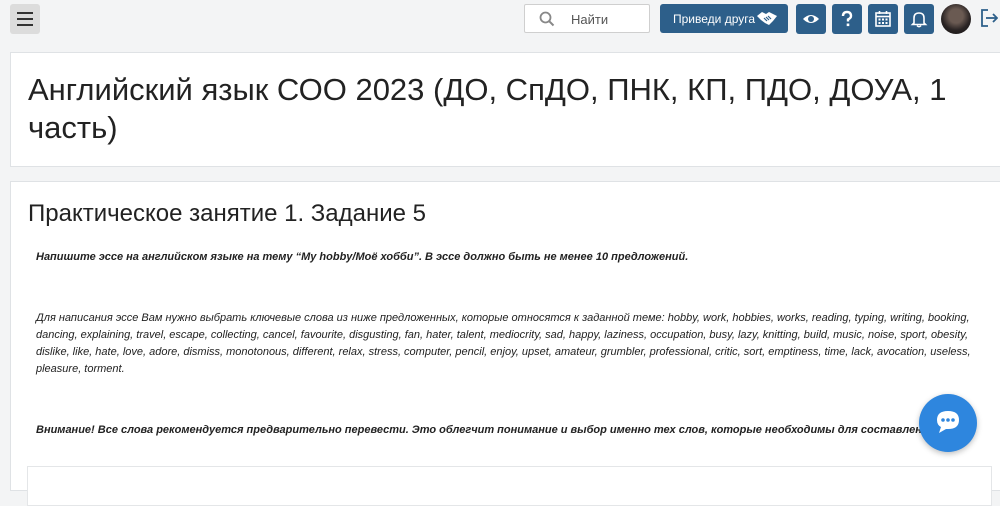  I want to click on chat-button, so click(948, 423).